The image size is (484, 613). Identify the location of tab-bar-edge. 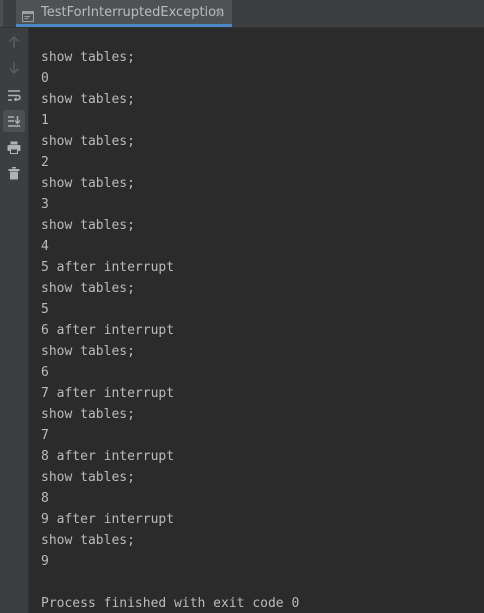
(1, 13).